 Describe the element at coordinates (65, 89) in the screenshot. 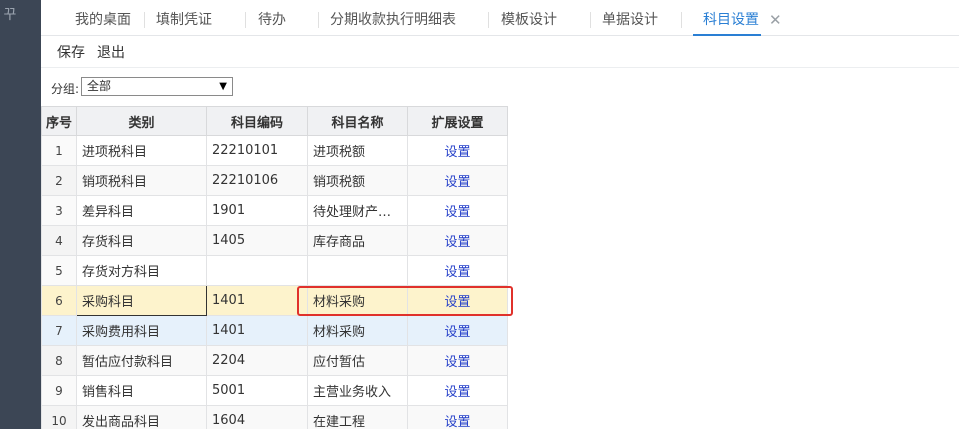

I see `group-filter-label: 分组:` at that location.